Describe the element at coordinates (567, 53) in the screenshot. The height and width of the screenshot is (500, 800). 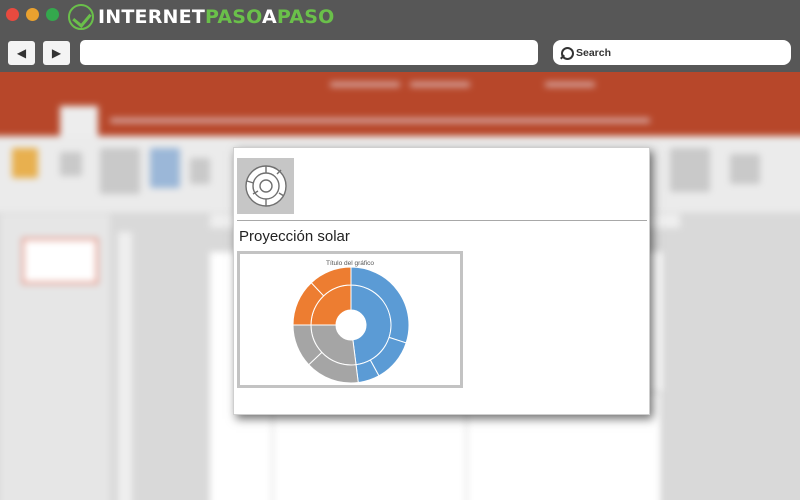
I see `search-icon` at that location.